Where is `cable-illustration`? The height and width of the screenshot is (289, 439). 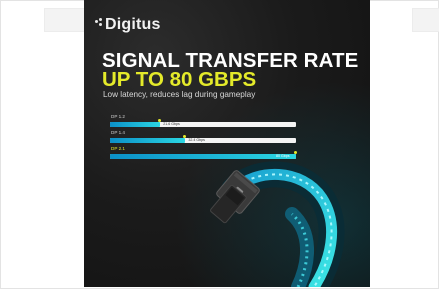 cable-illustration is located at coordinates (277, 224).